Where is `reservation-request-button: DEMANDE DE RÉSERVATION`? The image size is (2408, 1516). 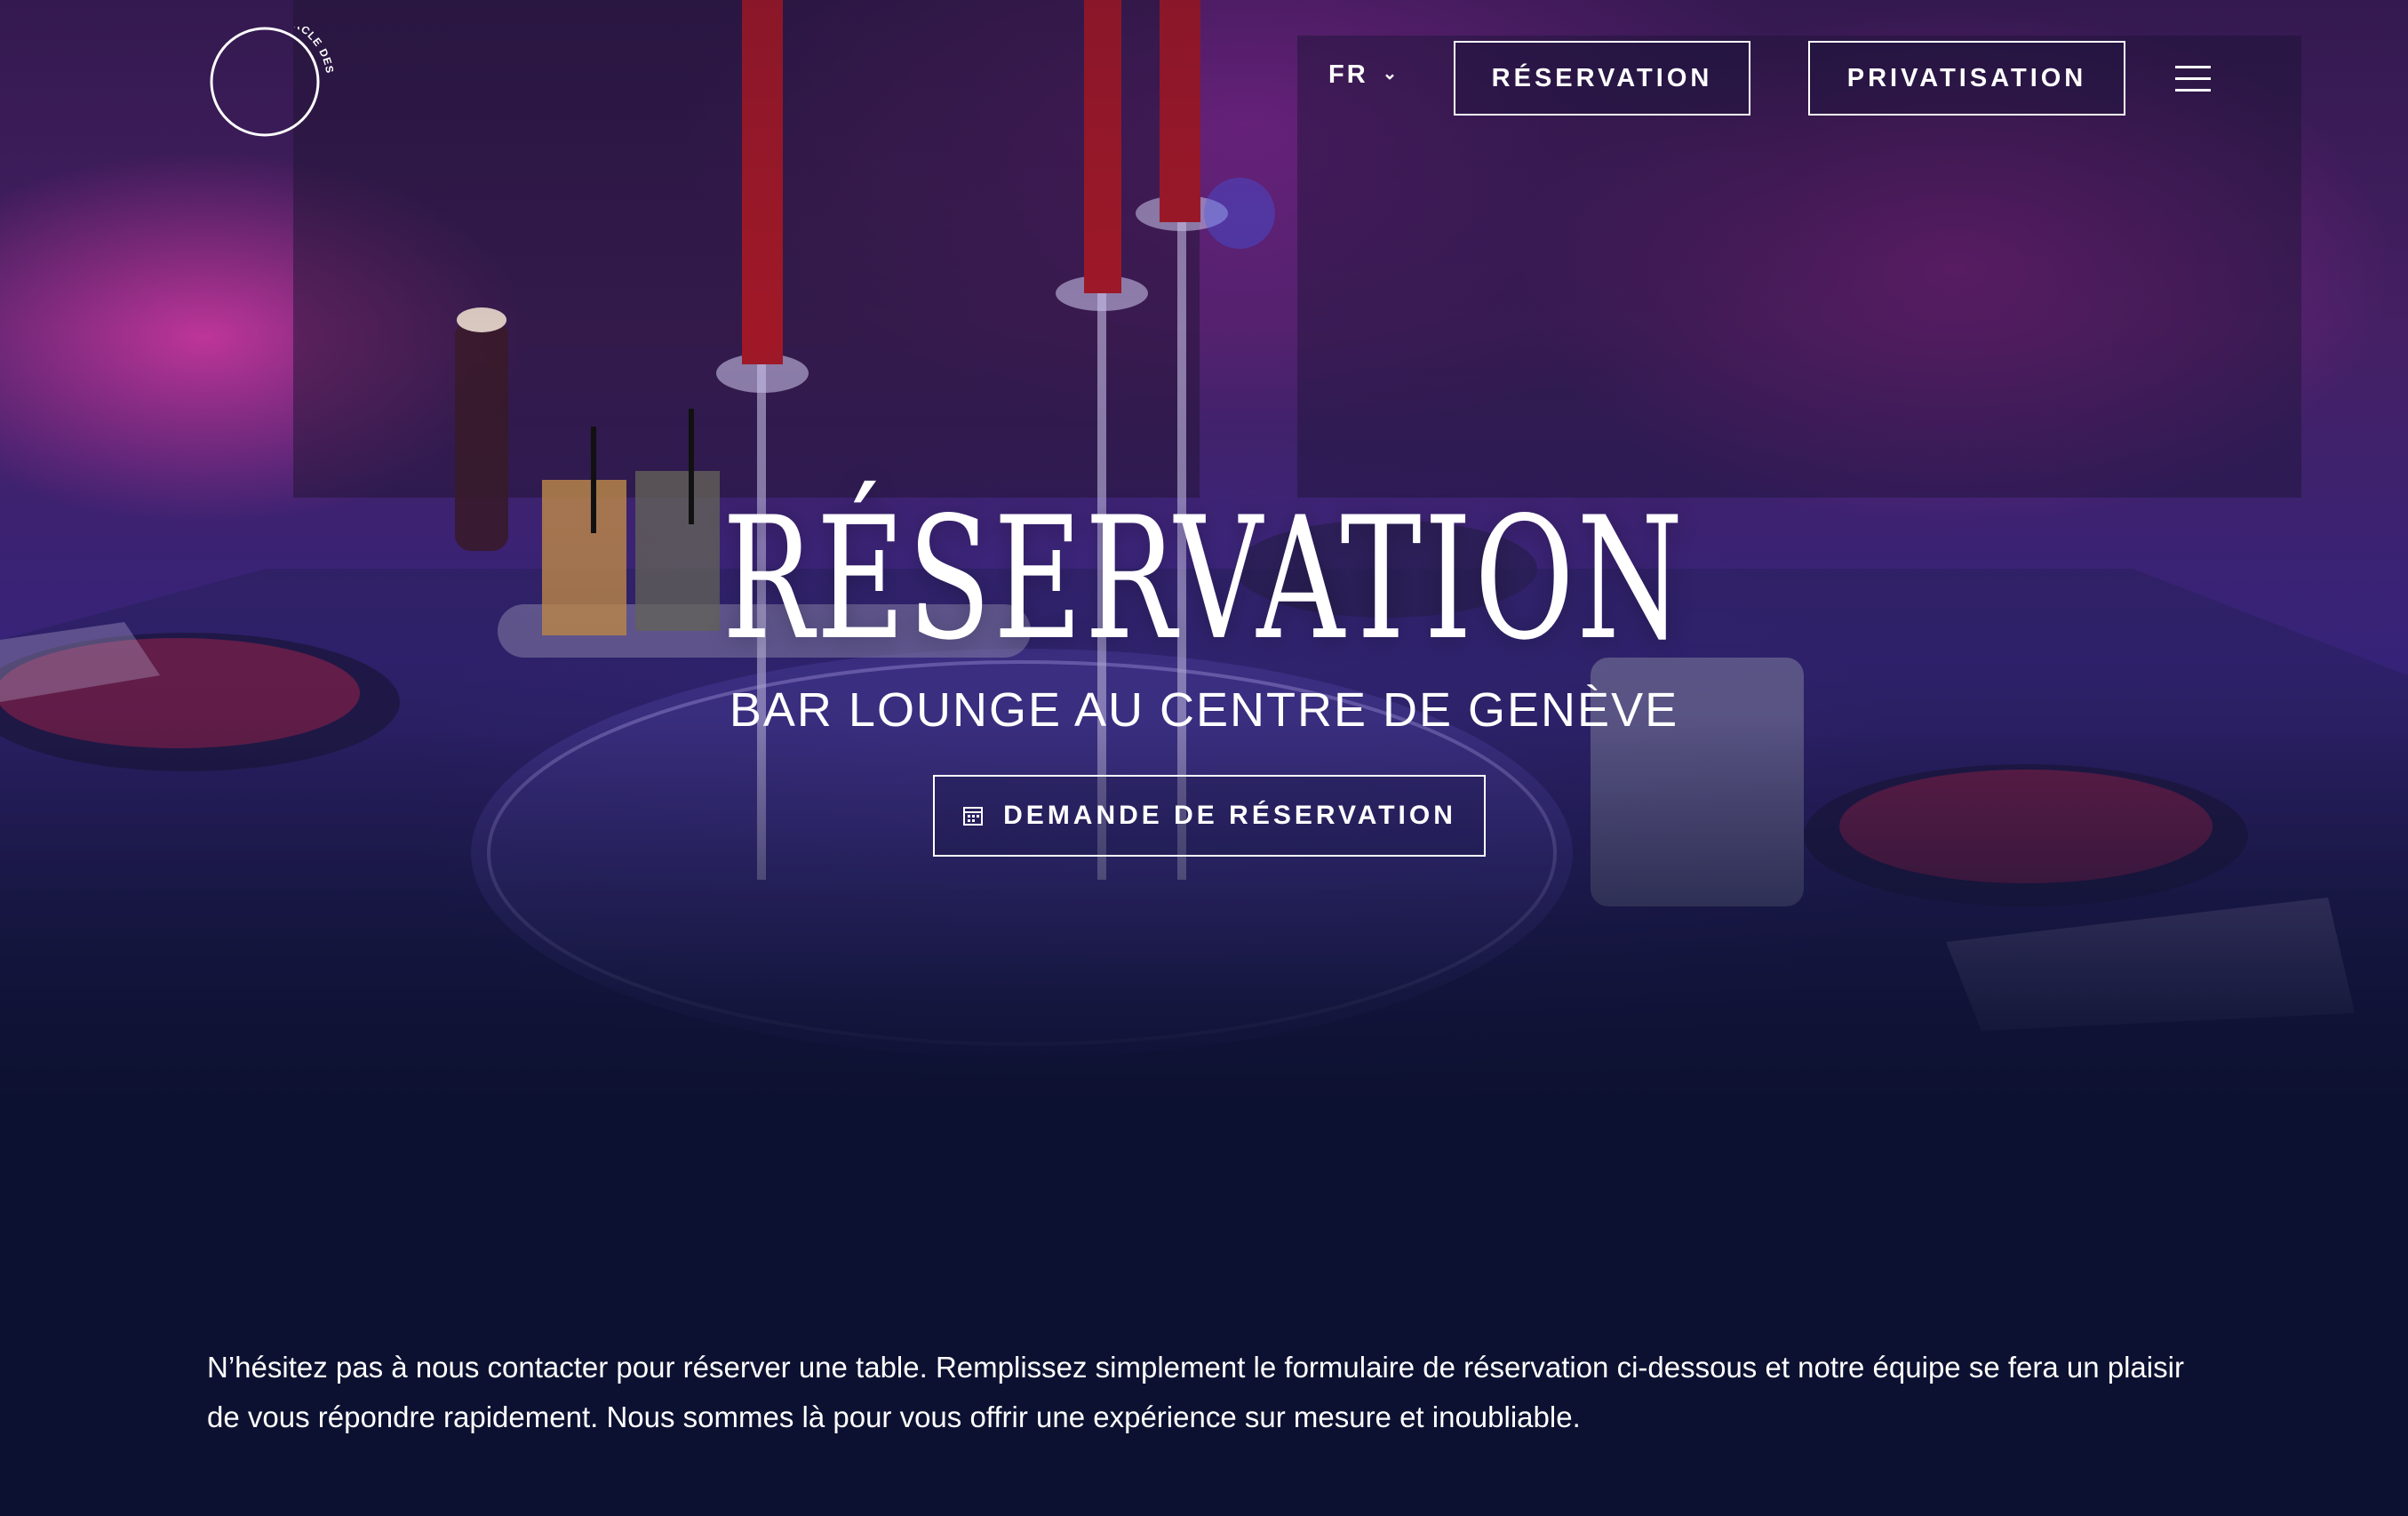
reservation-request-button: DEMANDE DE RÉSERVATION is located at coordinates (1209, 816).